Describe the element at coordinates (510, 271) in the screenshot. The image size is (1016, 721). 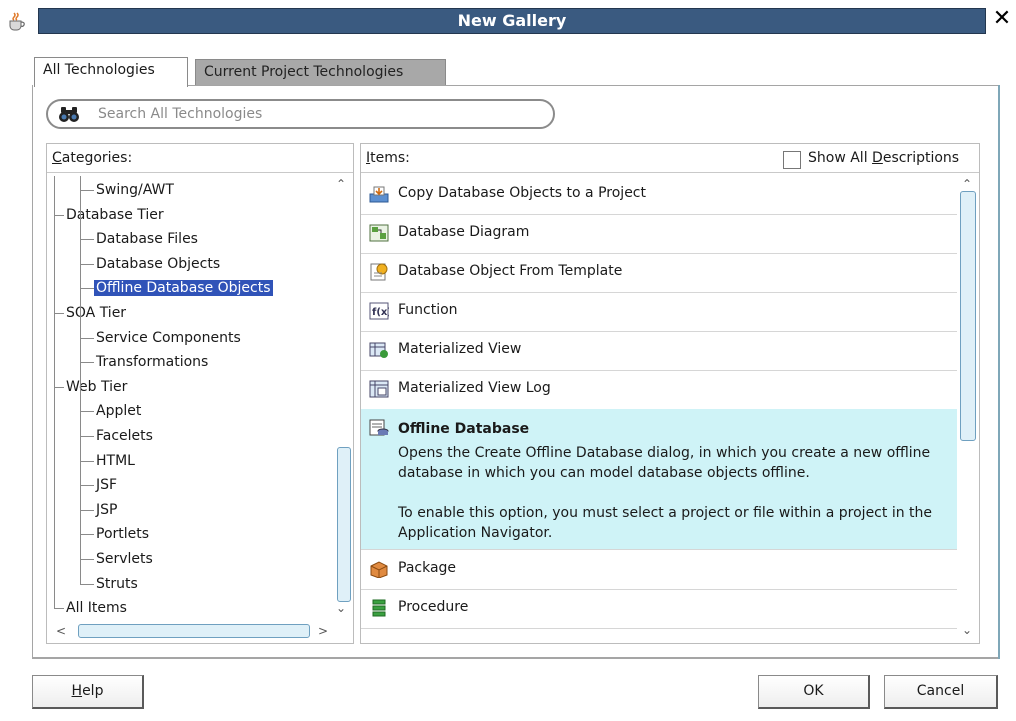
I see `item-label: Database Object From Template` at that location.